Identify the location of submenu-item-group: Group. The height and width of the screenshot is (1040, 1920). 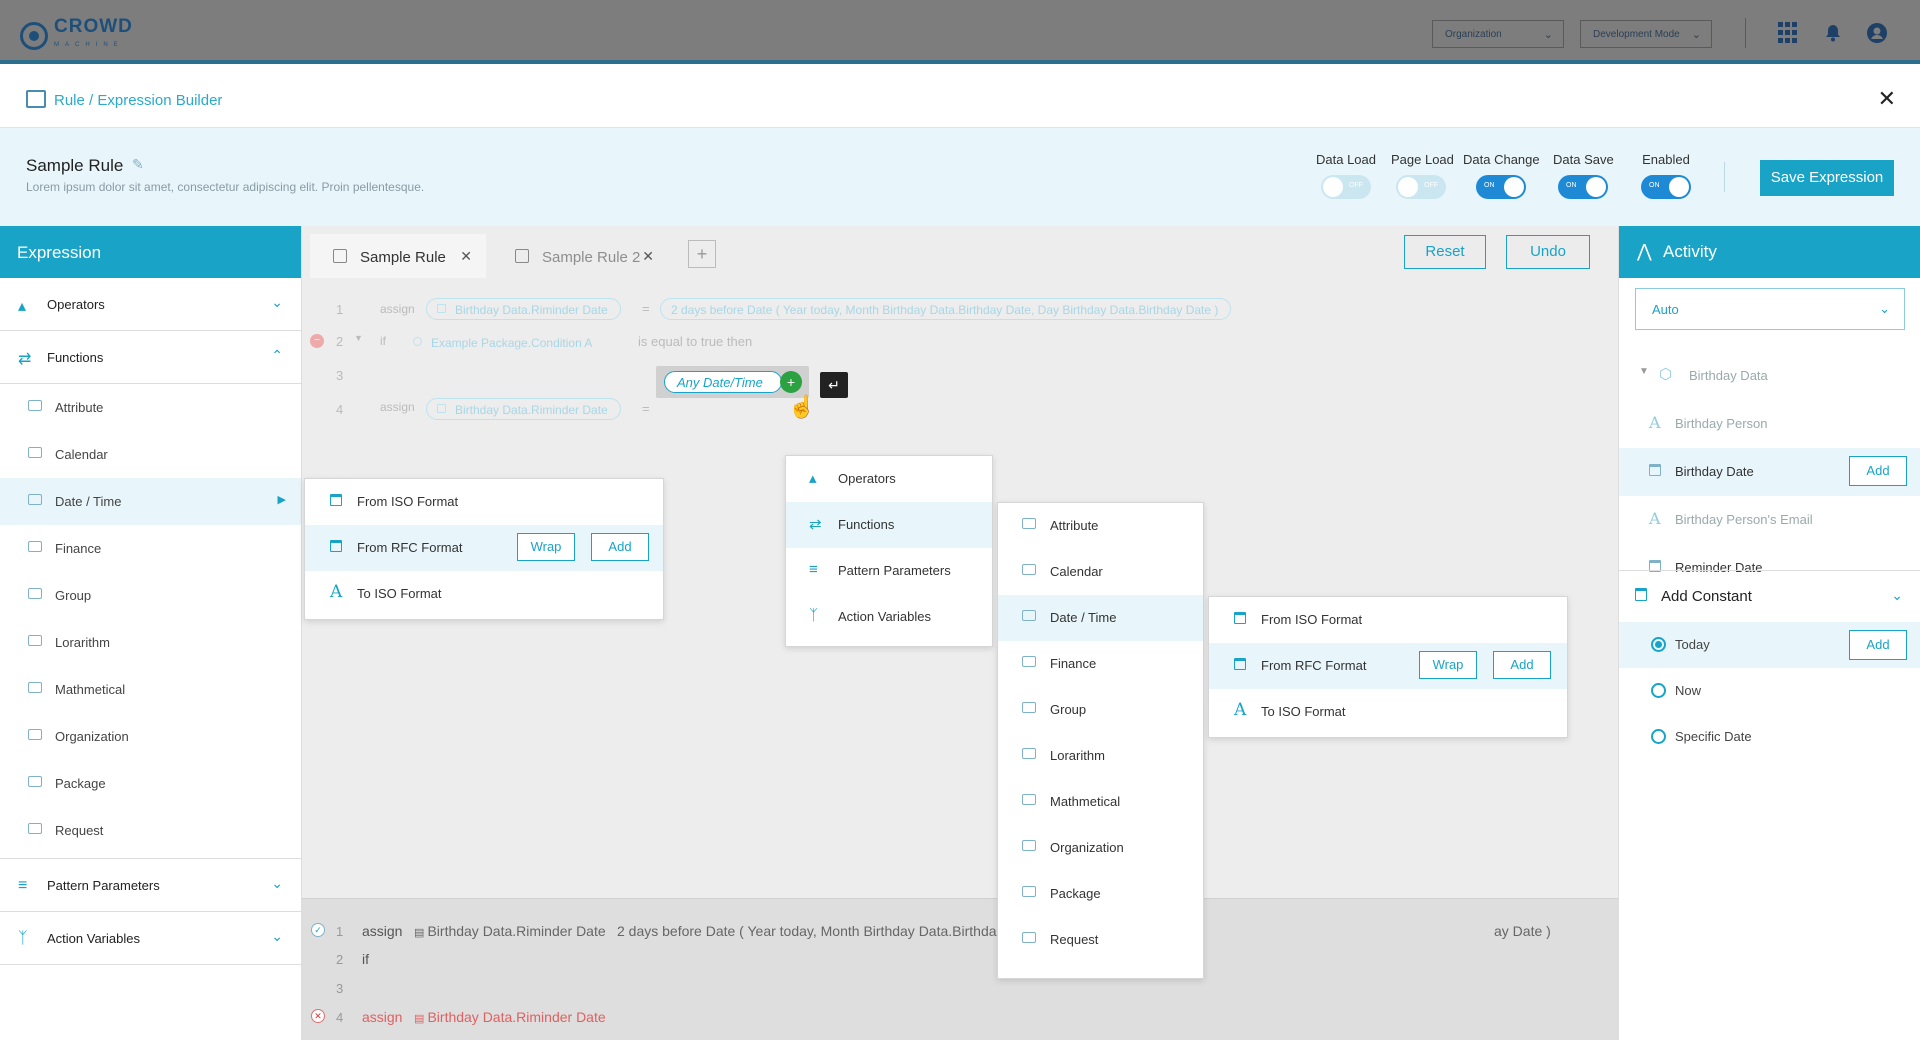
(1100, 710).